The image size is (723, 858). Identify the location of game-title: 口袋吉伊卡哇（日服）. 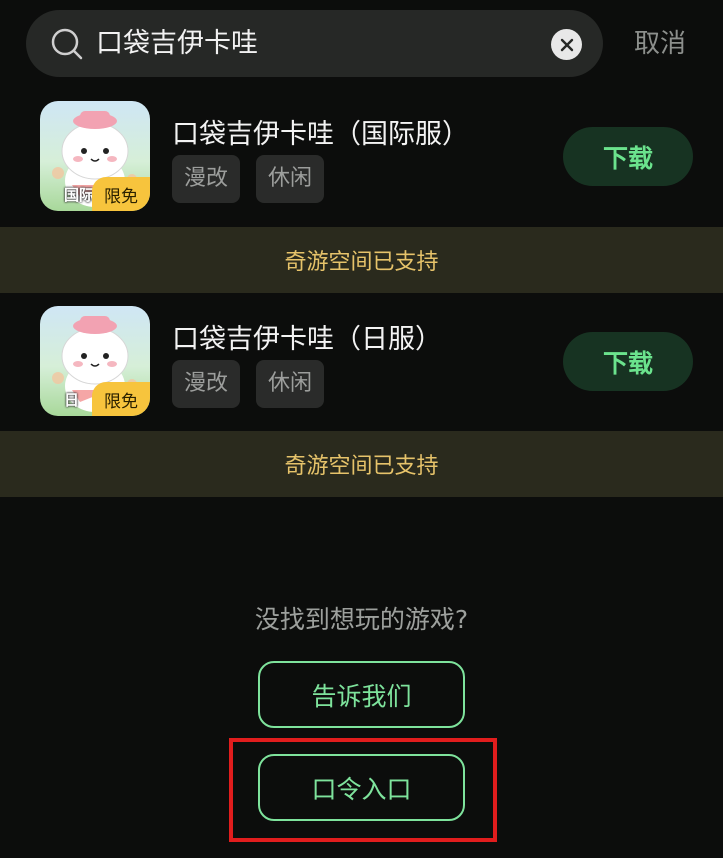
(307, 336).